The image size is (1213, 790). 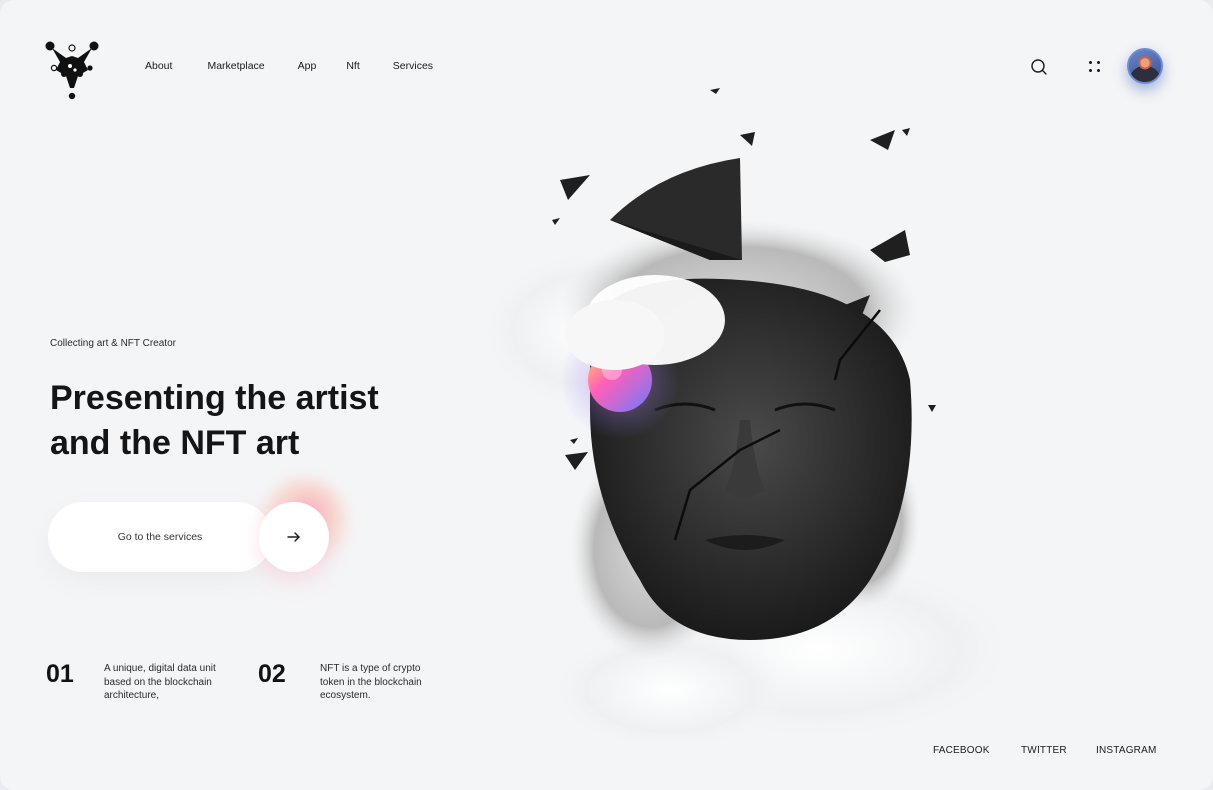 What do you see at coordinates (272, 674) in the screenshot?
I see `stat-number-2: 02` at bounding box center [272, 674].